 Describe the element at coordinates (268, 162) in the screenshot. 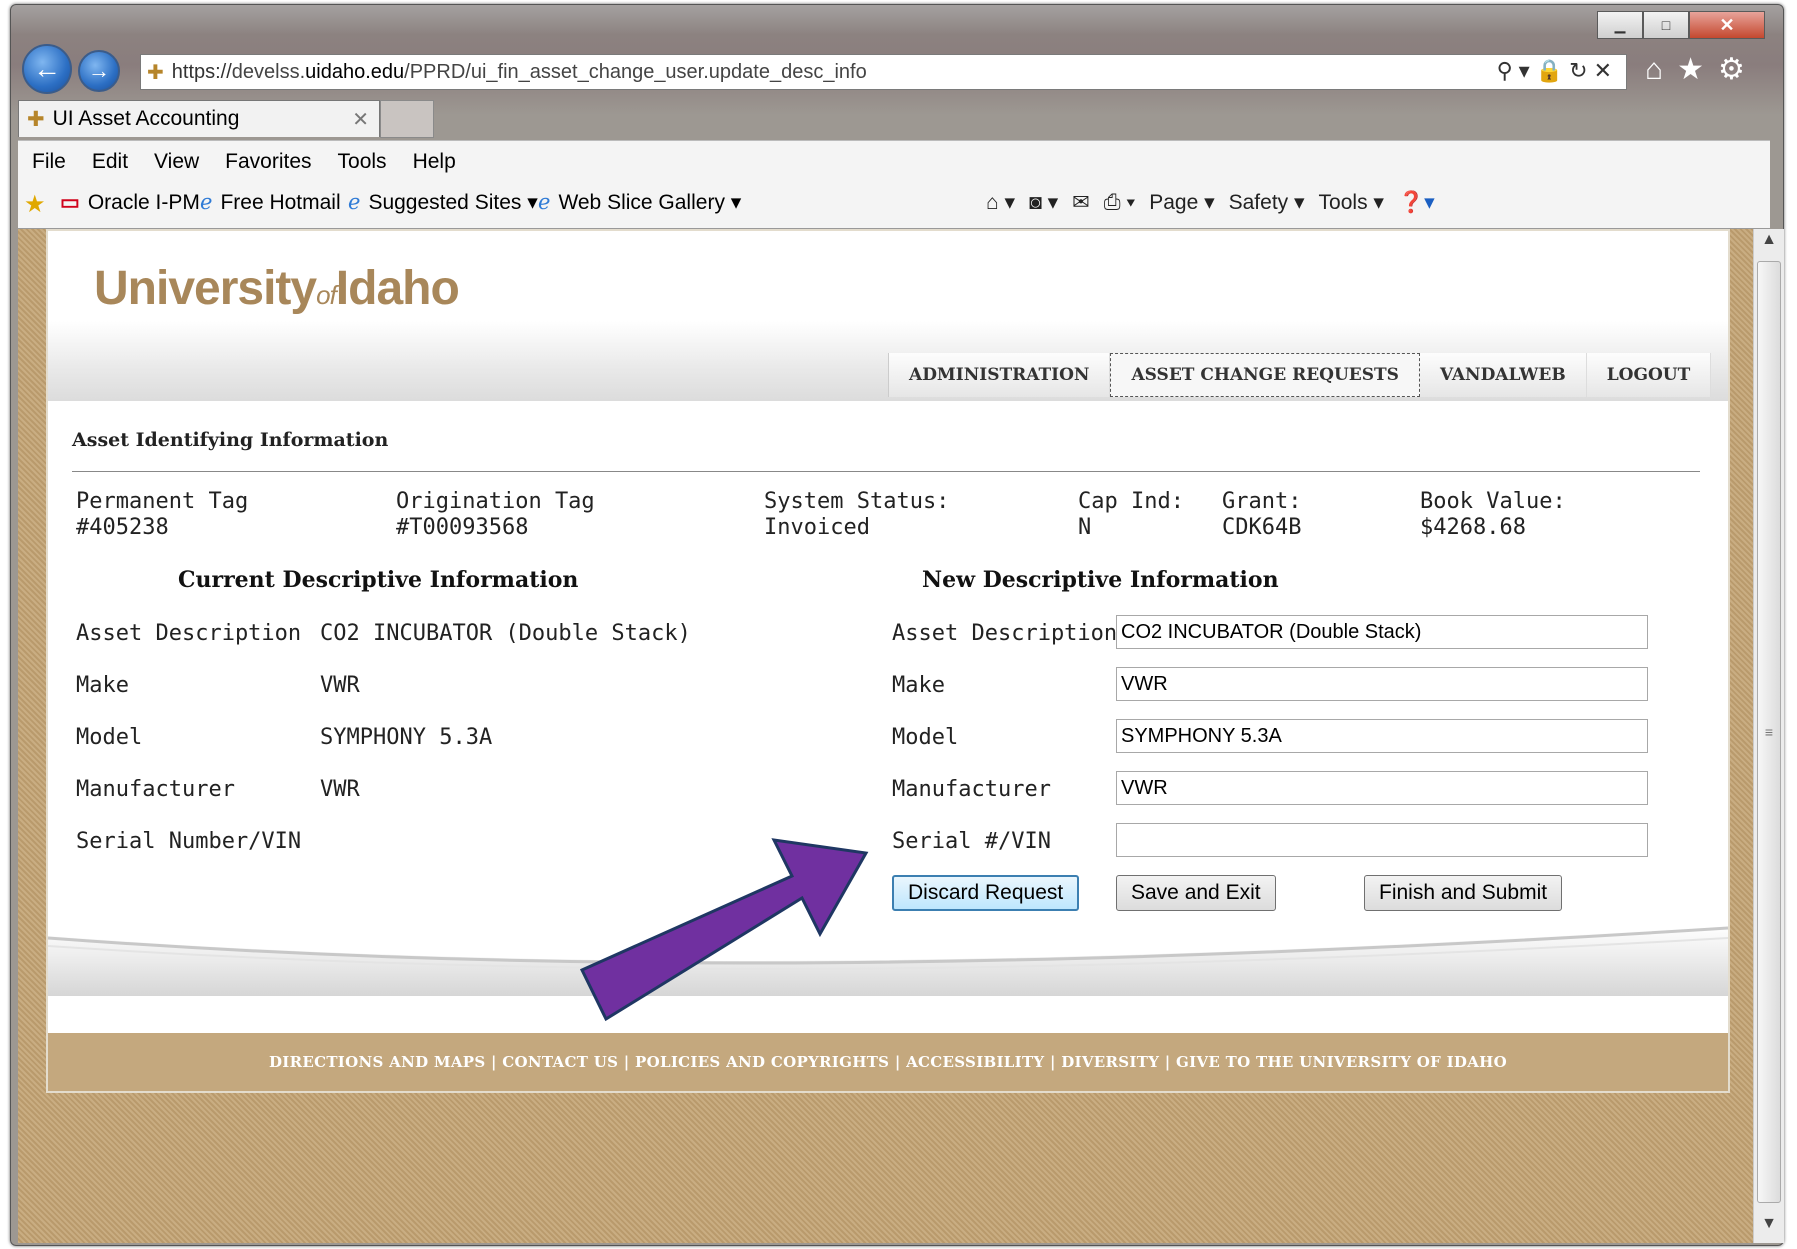

I see `menu-favorites: Favorites` at that location.